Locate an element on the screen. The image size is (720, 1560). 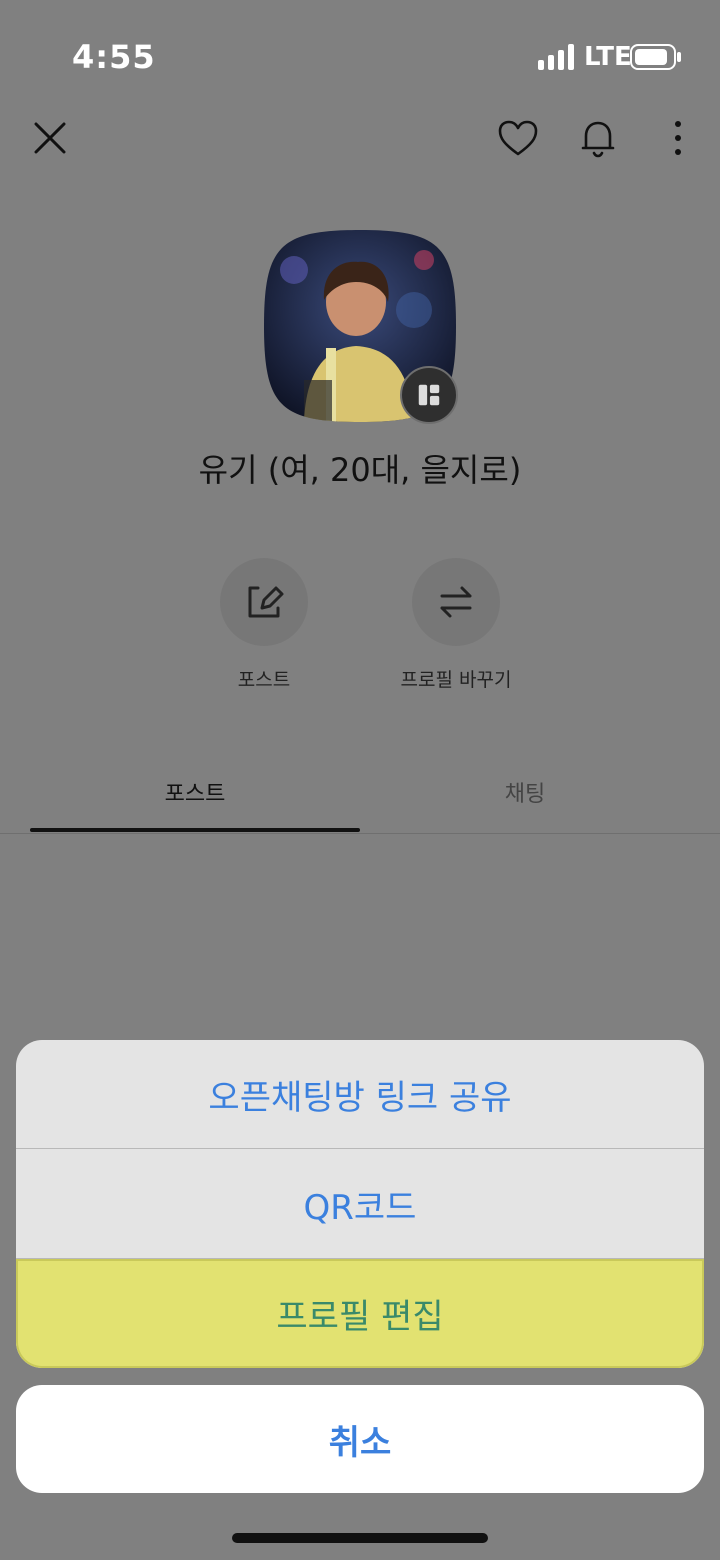
home-indicator is located at coordinates (360, 1538).